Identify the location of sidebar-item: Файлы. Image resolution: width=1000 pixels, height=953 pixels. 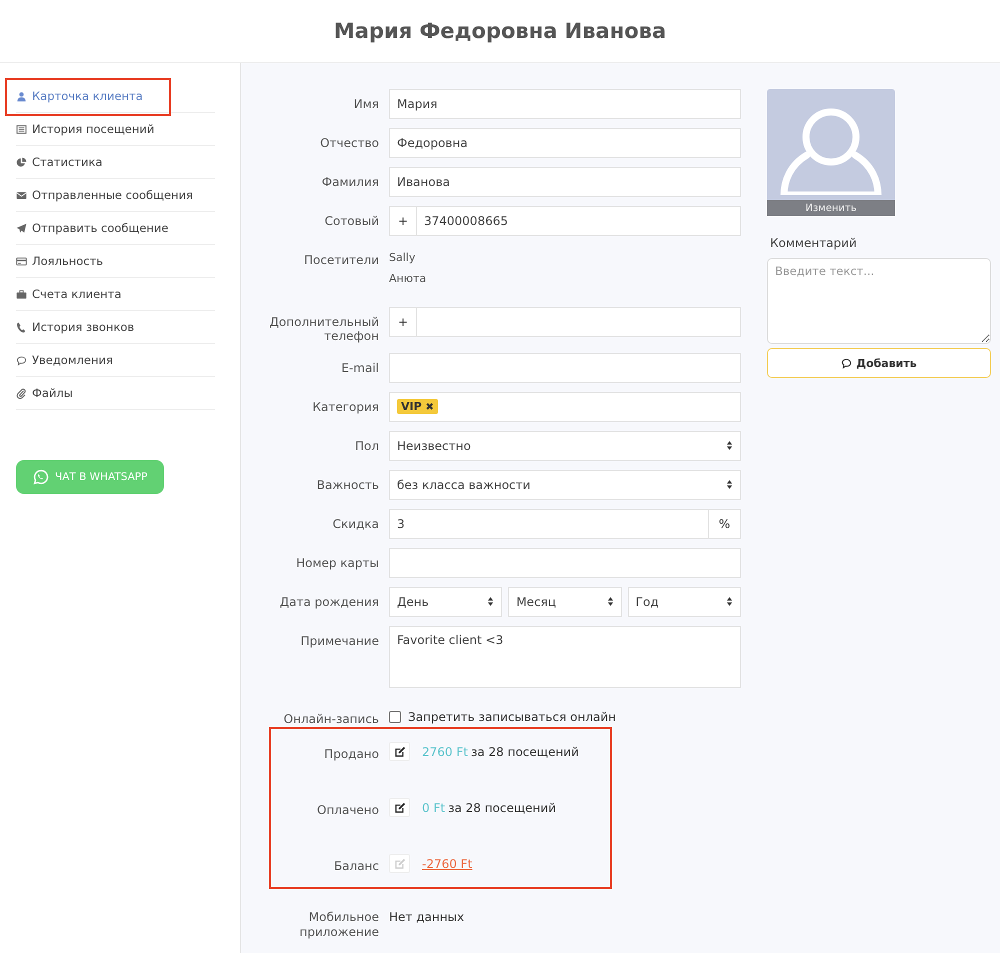
(115, 393).